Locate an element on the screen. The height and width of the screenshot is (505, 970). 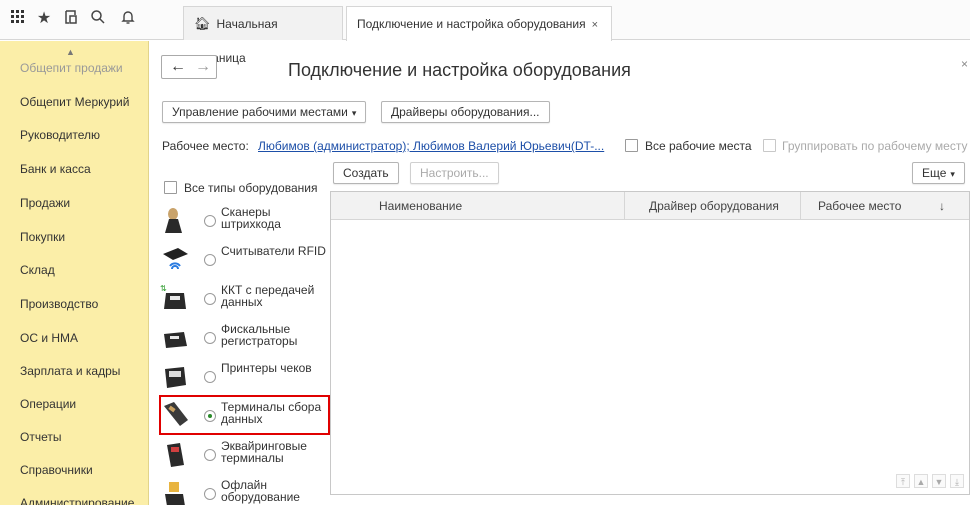
sidebar-item-catering-mercury: Общепит Меркурий is located at coordinates (74, 102).